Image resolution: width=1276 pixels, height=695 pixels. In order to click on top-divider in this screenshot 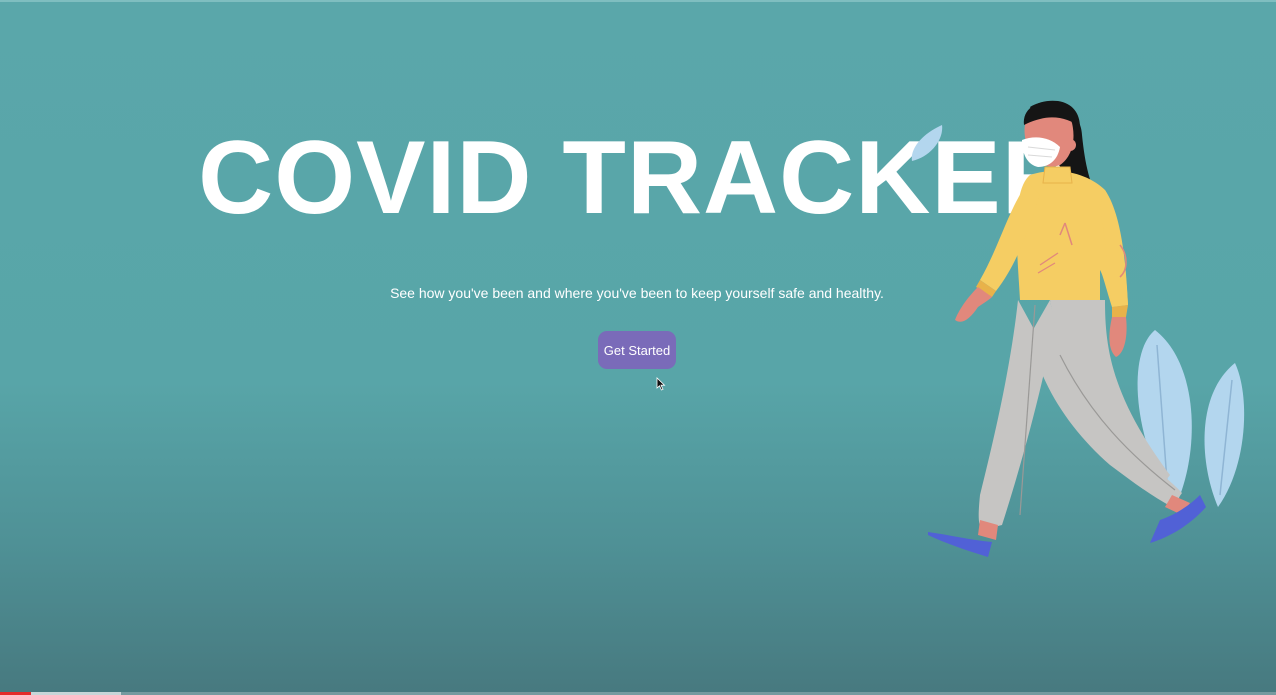, I will do `click(638, 1)`.